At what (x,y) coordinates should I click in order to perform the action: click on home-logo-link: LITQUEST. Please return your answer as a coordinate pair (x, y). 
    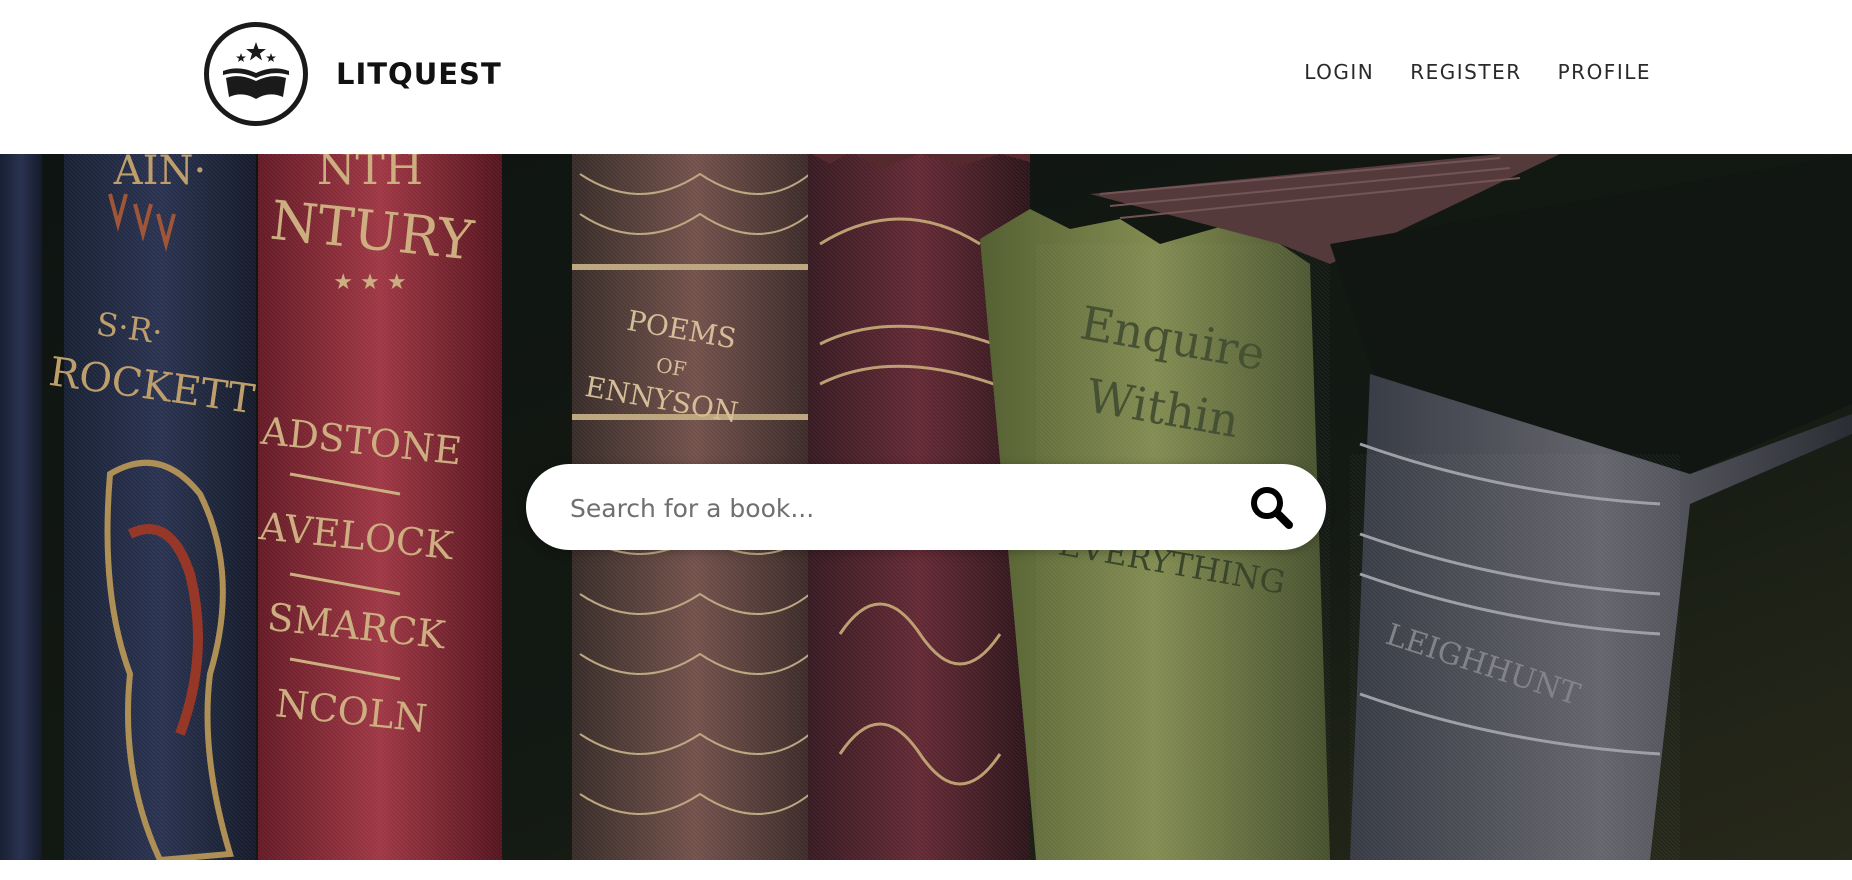
    Looking at the image, I should click on (353, 74).